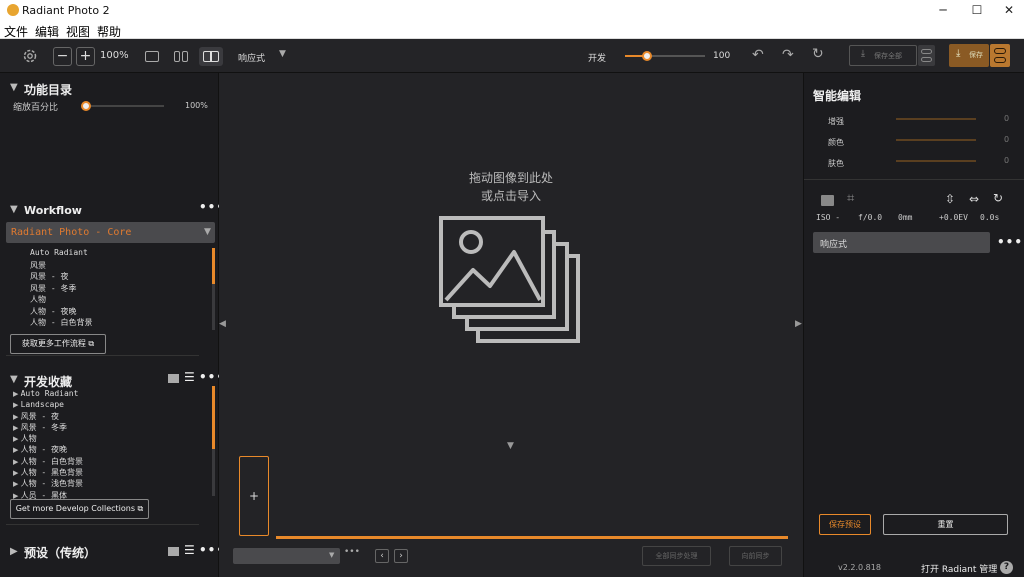  I want to click on list-item: ▶ 风景 - 夜, so click(110, 415).